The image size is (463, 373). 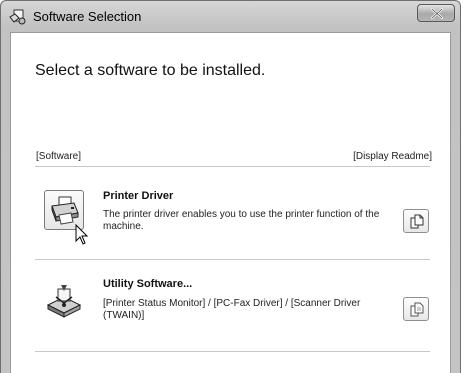 I want to click on utility-software-button, so click(x=64, y=301).